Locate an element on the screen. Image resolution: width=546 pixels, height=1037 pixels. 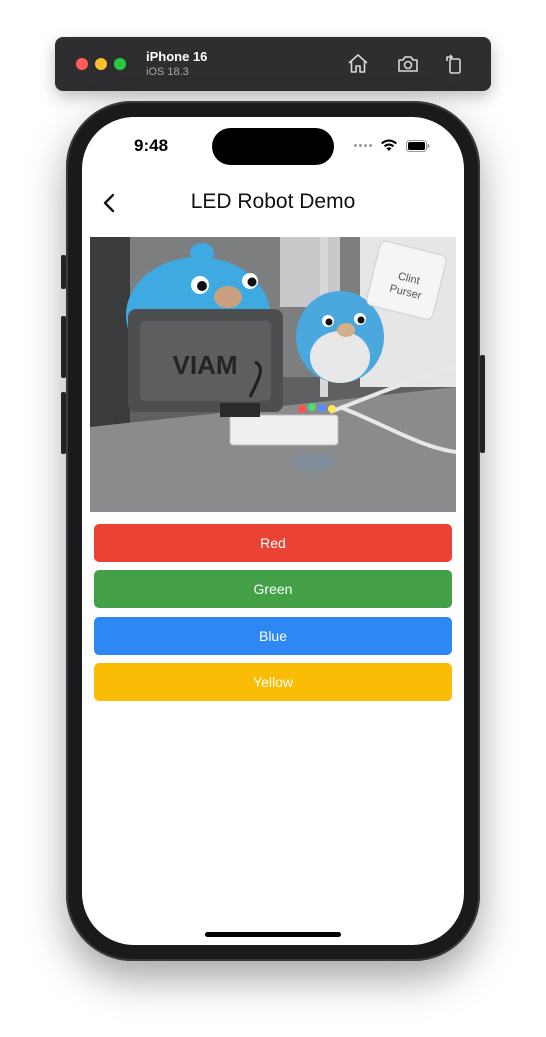
page-title: LED Robot Demo is located at coordinates (273, 201).